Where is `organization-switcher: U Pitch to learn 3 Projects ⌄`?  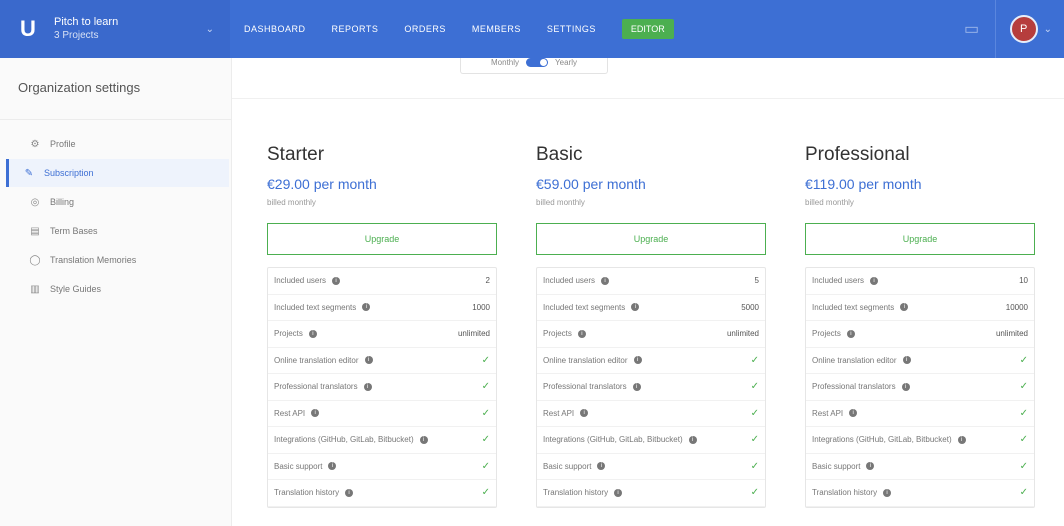
organization-switcher: U Pitch to learn 3 Projects ⌄ is located at coordinates (115, 29).